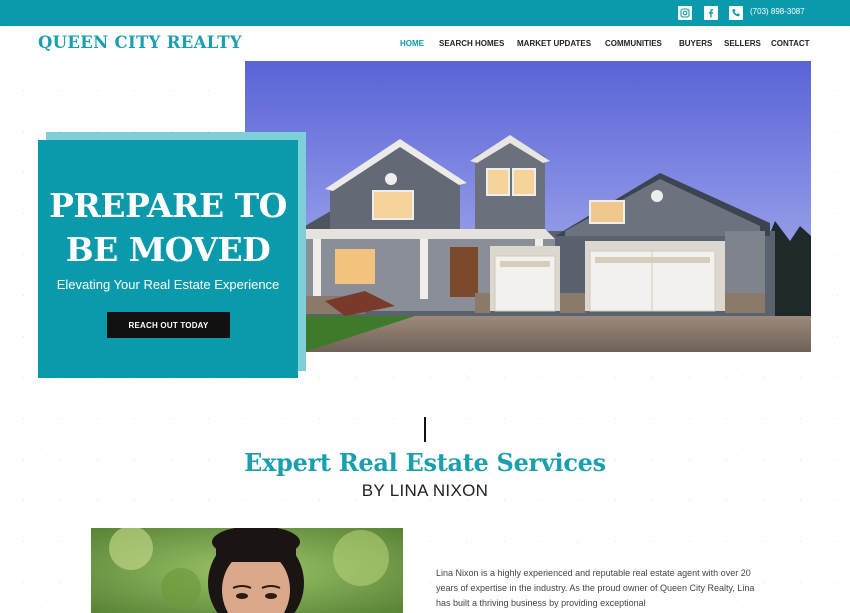 The image size is (850, 613). Describe the element at coordinates (425, 13) in the screenshot. I see `top-bar: (703) 898-3087` at that location.